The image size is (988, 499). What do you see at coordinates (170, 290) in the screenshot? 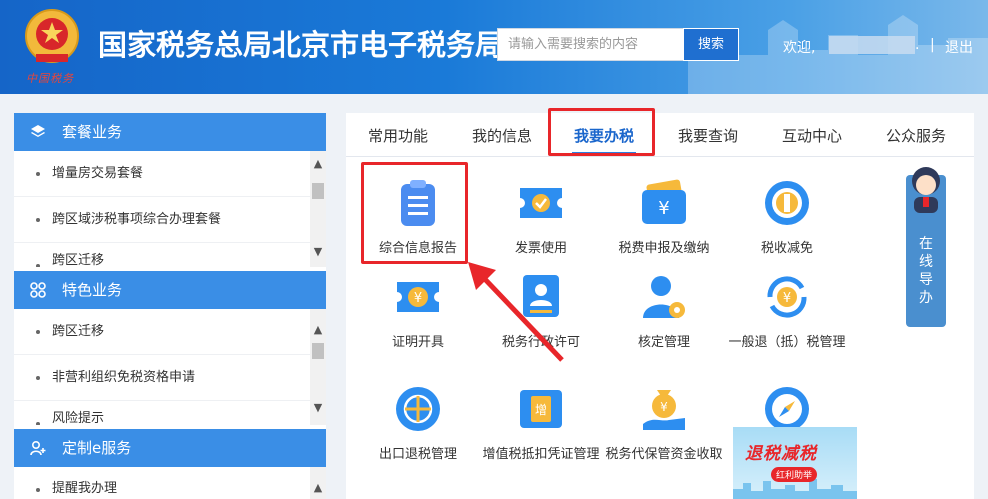
I see `sidebar-panel-header: 特色业务` at bounding box center [170, 290].